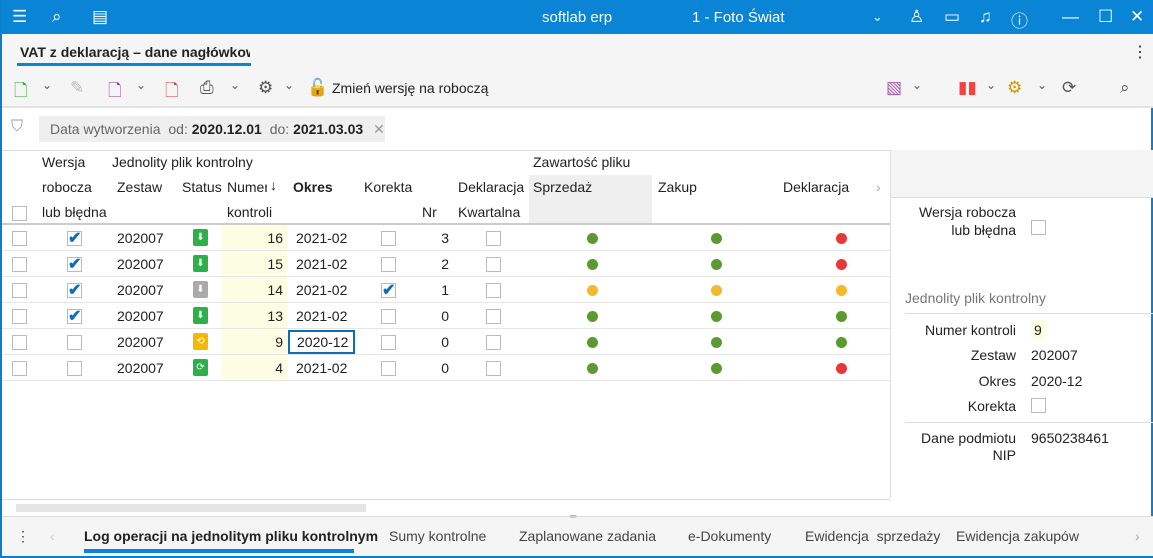  Describe the element at coordinates (273, 185) in the screenshot. I see `sort-down-icon: ↓` at that location.